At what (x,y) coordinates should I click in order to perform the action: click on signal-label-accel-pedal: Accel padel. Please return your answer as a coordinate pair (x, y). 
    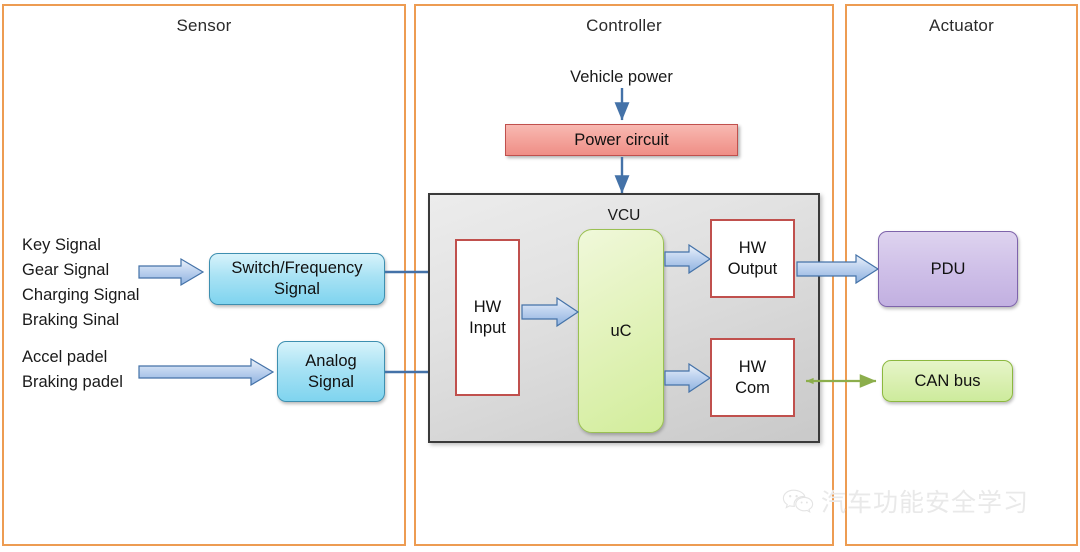
    Looking at the image, I should click on (65, 357).